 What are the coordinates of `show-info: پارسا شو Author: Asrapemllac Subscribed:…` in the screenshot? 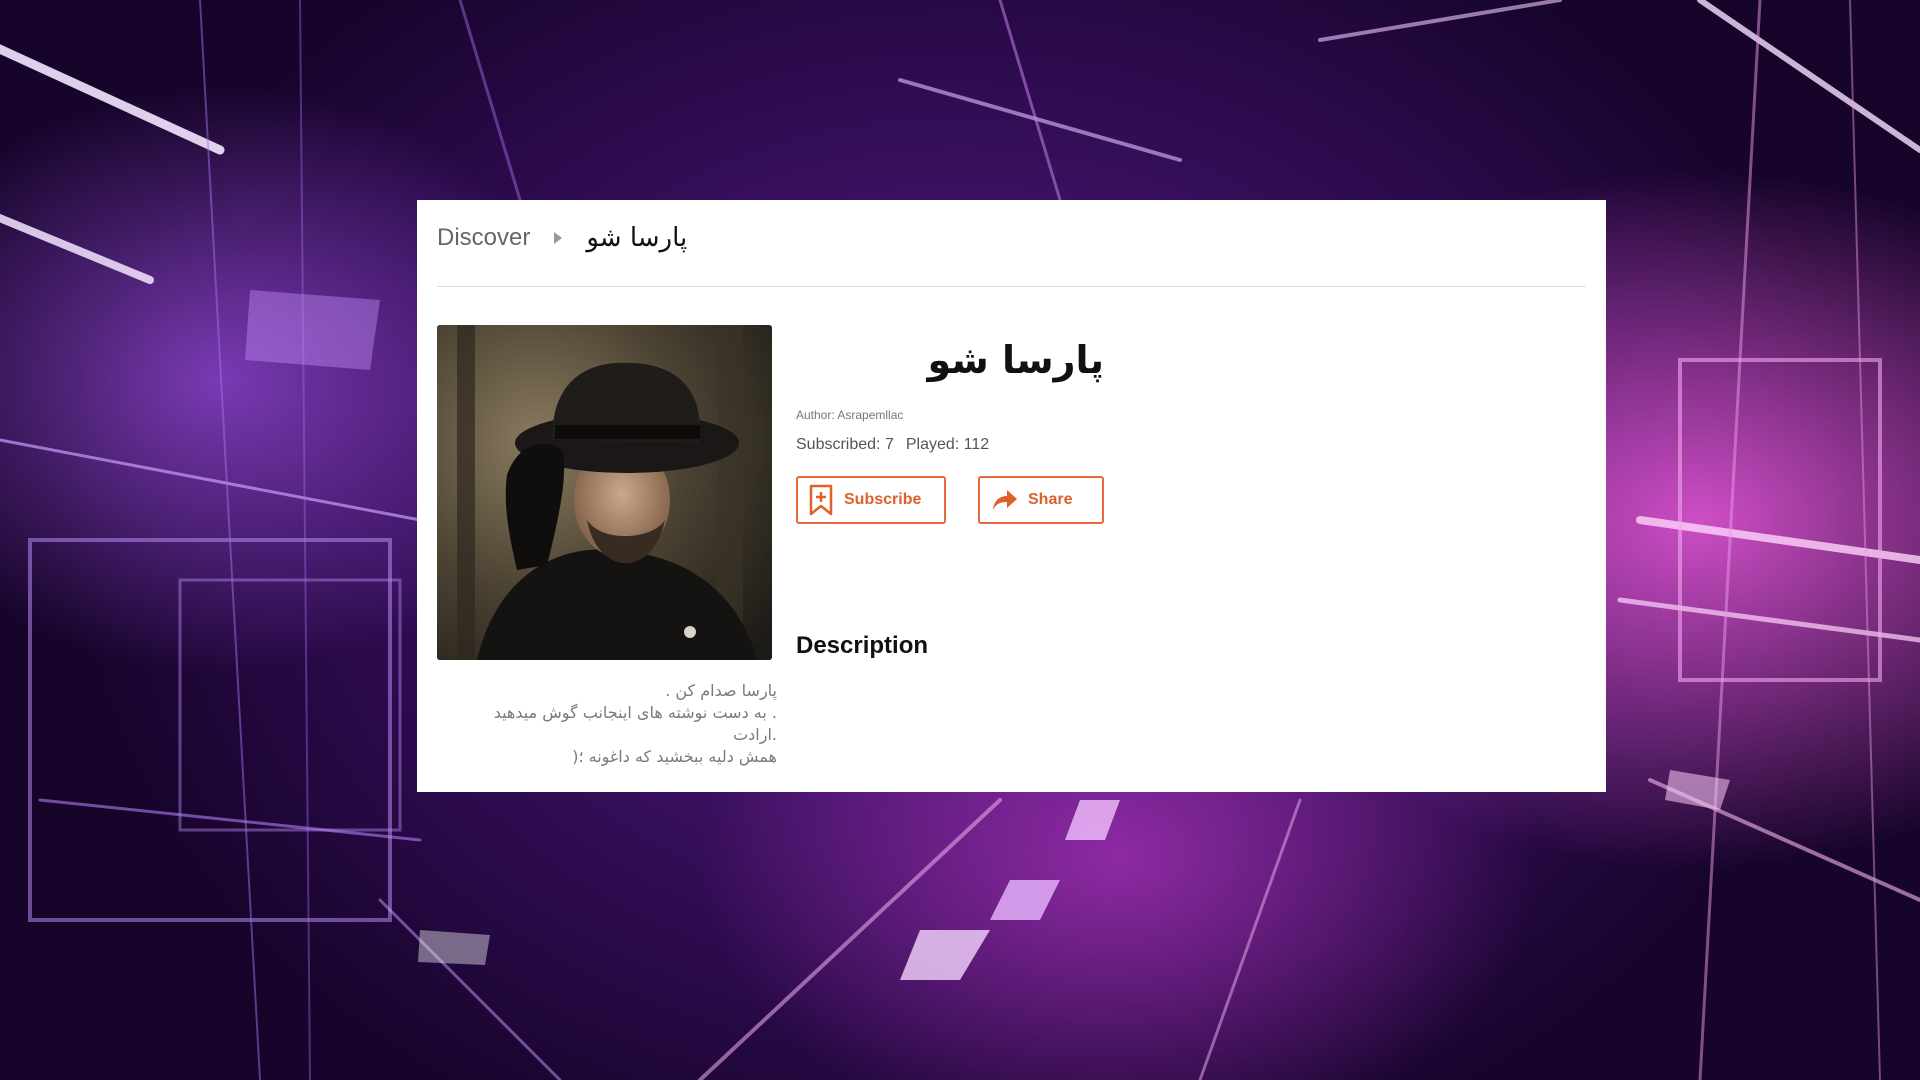 It's located at (950, 427).